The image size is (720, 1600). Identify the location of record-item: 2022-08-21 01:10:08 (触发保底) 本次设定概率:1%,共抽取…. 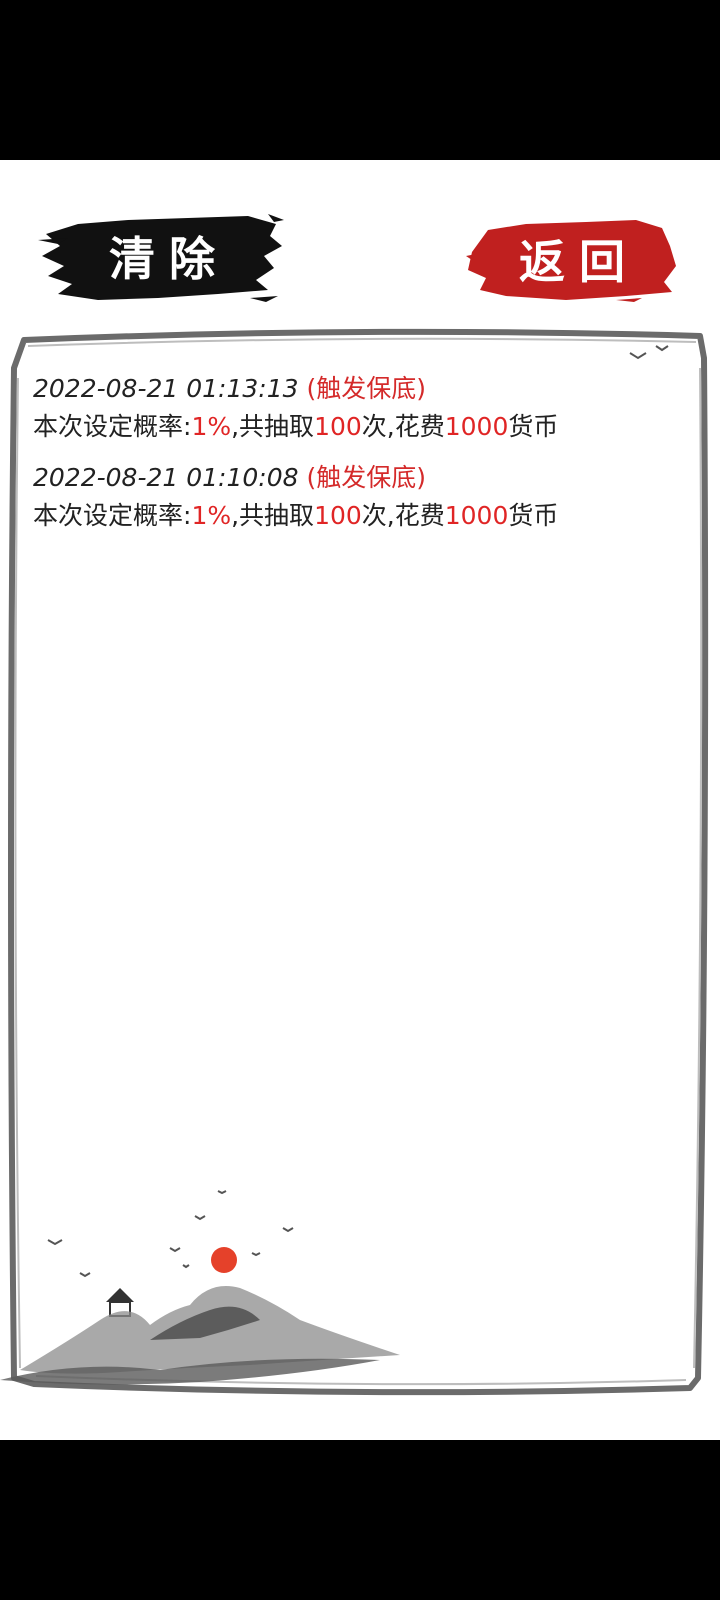
(343, 497).